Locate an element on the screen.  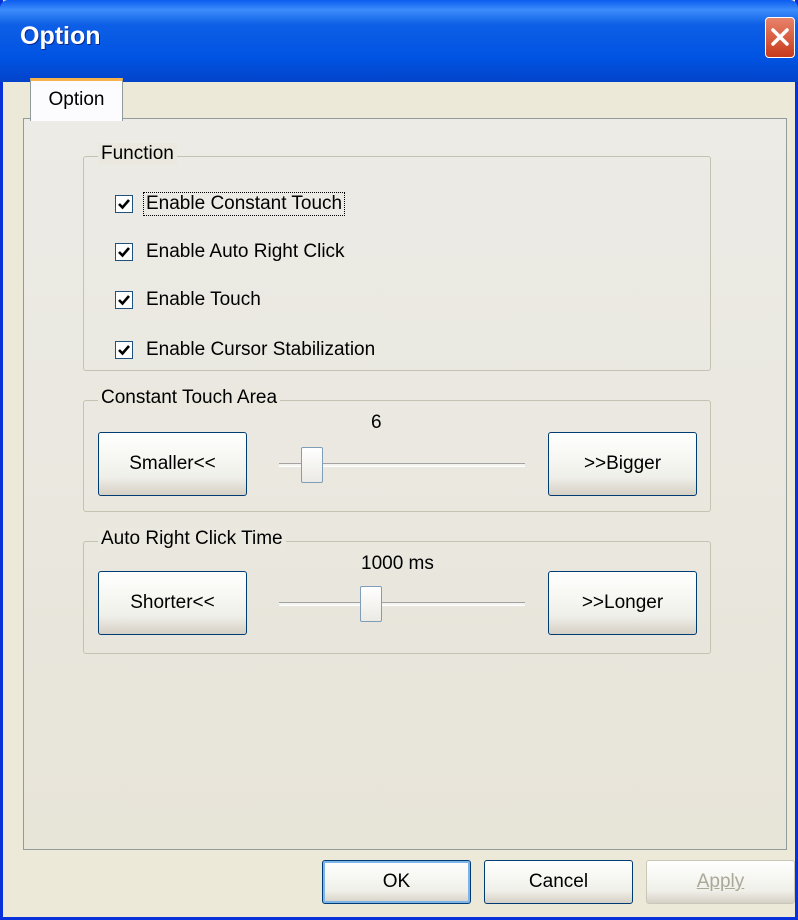
apply-button-label: Apply is located at coordinates (720, 881).